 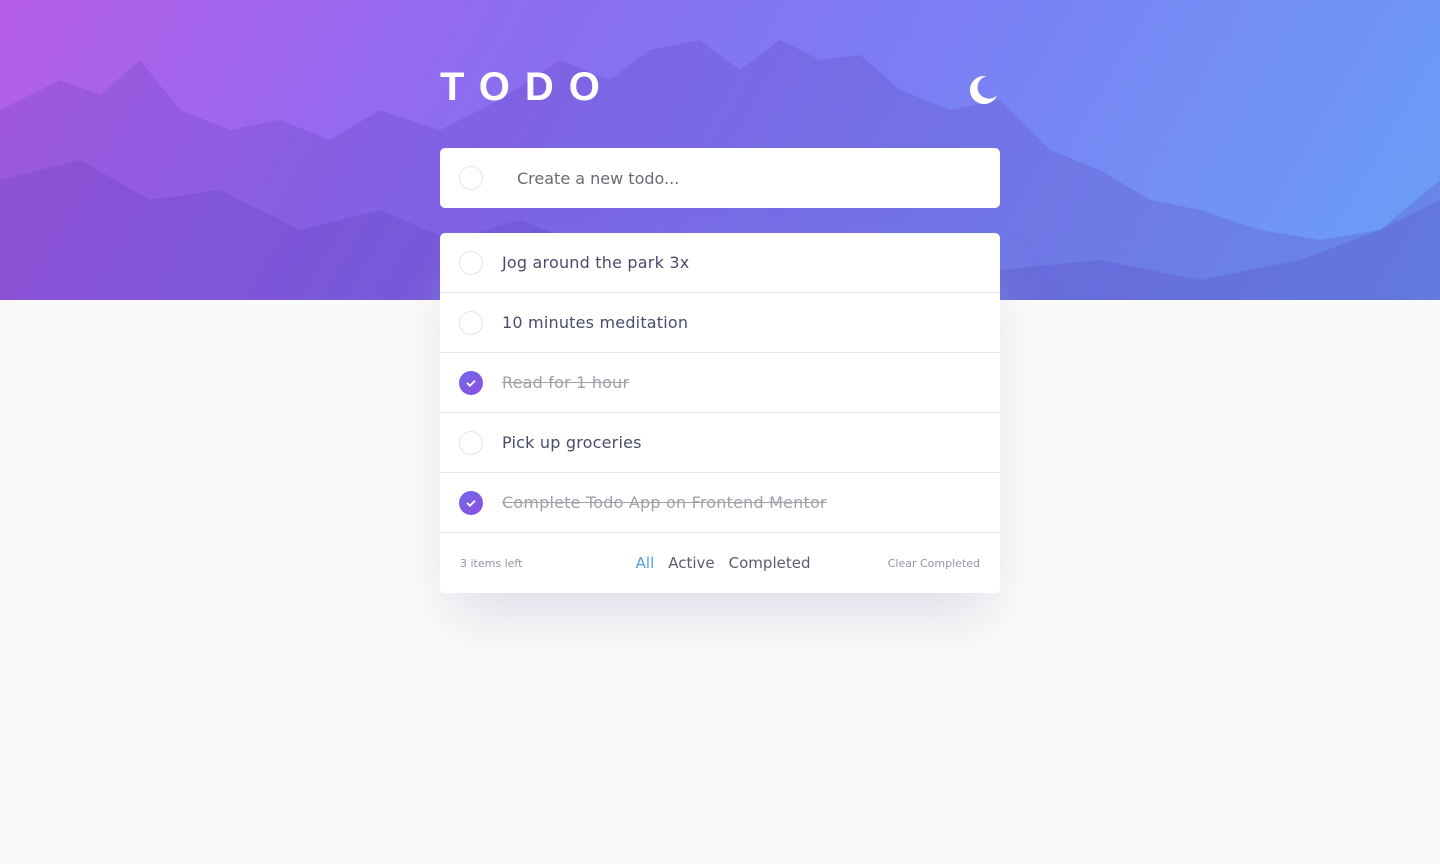 I want to click on todo-text: Jog around the park 3x, so click(x=596, y=262).